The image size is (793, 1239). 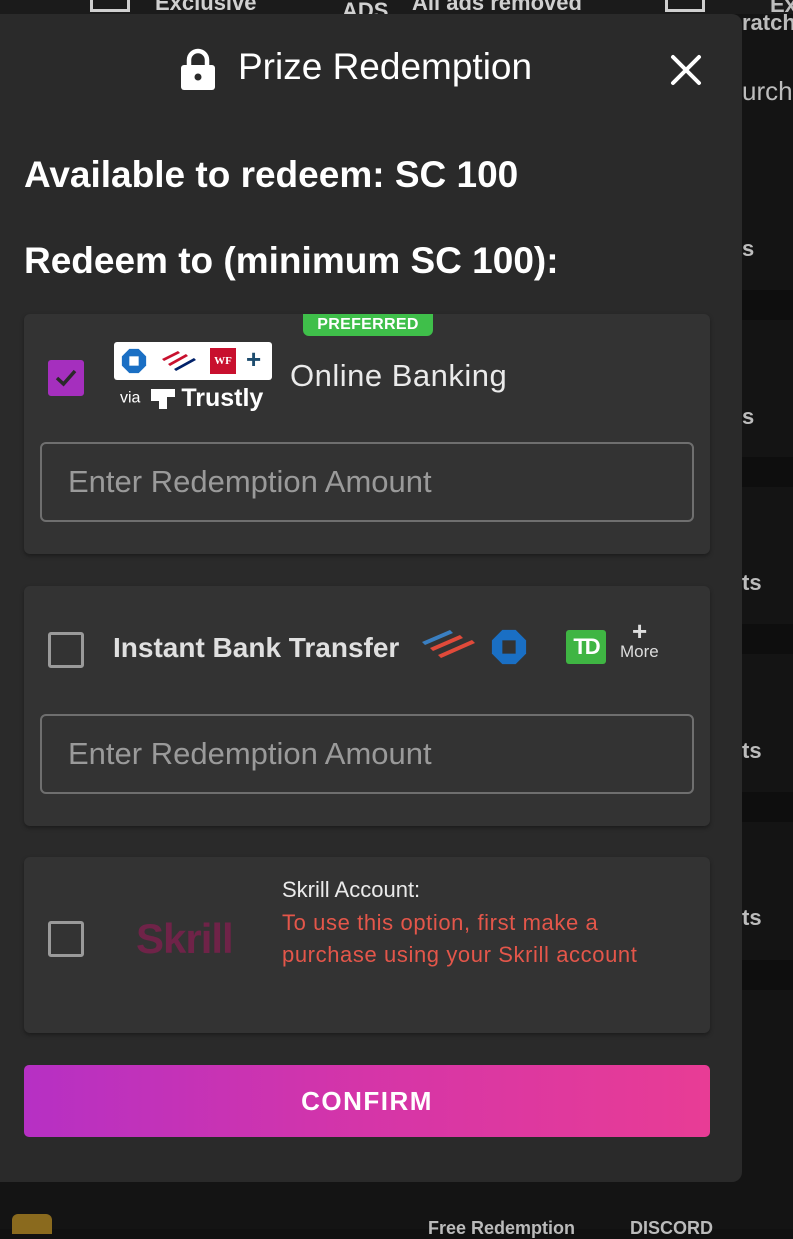 I want to click on confirm-button: CONFIRM, so click(x=367, y=1101).